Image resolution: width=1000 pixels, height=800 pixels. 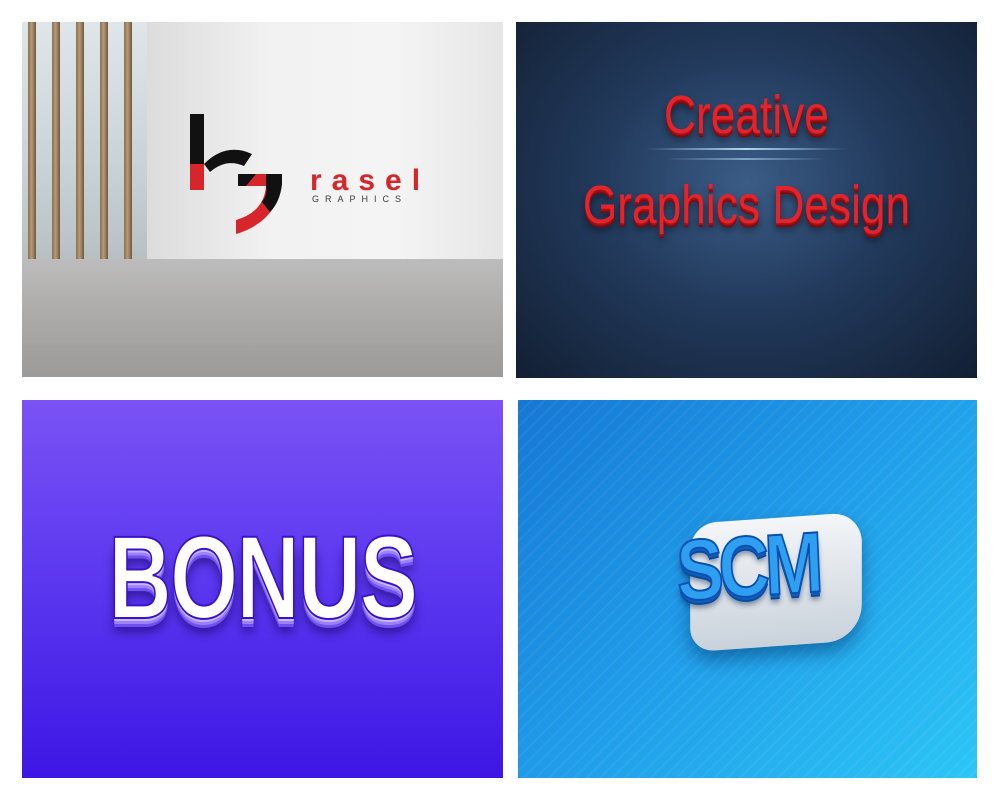 What do you see at coordinates (746, 205) in the screenshot?
I see `headline-line-2: Graphics Design` at bounding box center [746, 205].